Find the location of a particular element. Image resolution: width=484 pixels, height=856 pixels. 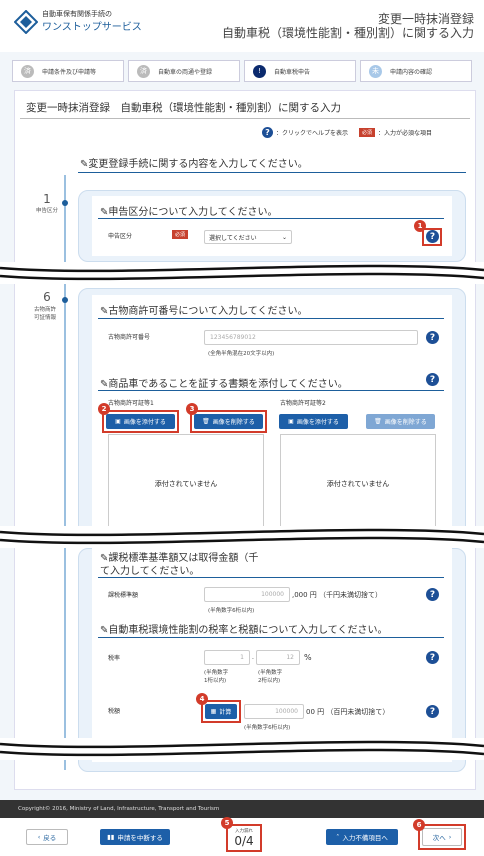

calculate-button: ▦ 計算 is located at coordinates (221, 711).